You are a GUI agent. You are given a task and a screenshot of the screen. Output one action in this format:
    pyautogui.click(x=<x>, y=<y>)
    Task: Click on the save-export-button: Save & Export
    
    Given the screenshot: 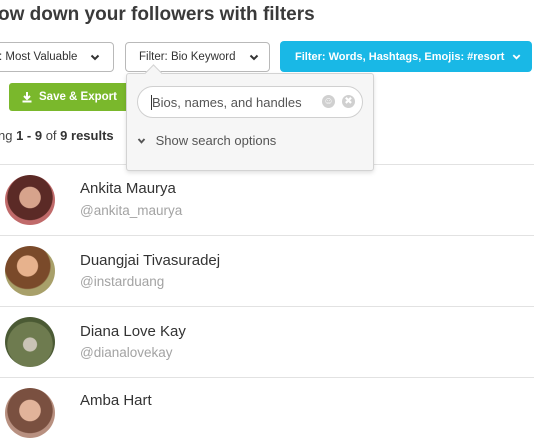 What is the action you would take?
    pyautogui.click(x=71, y=97)
    